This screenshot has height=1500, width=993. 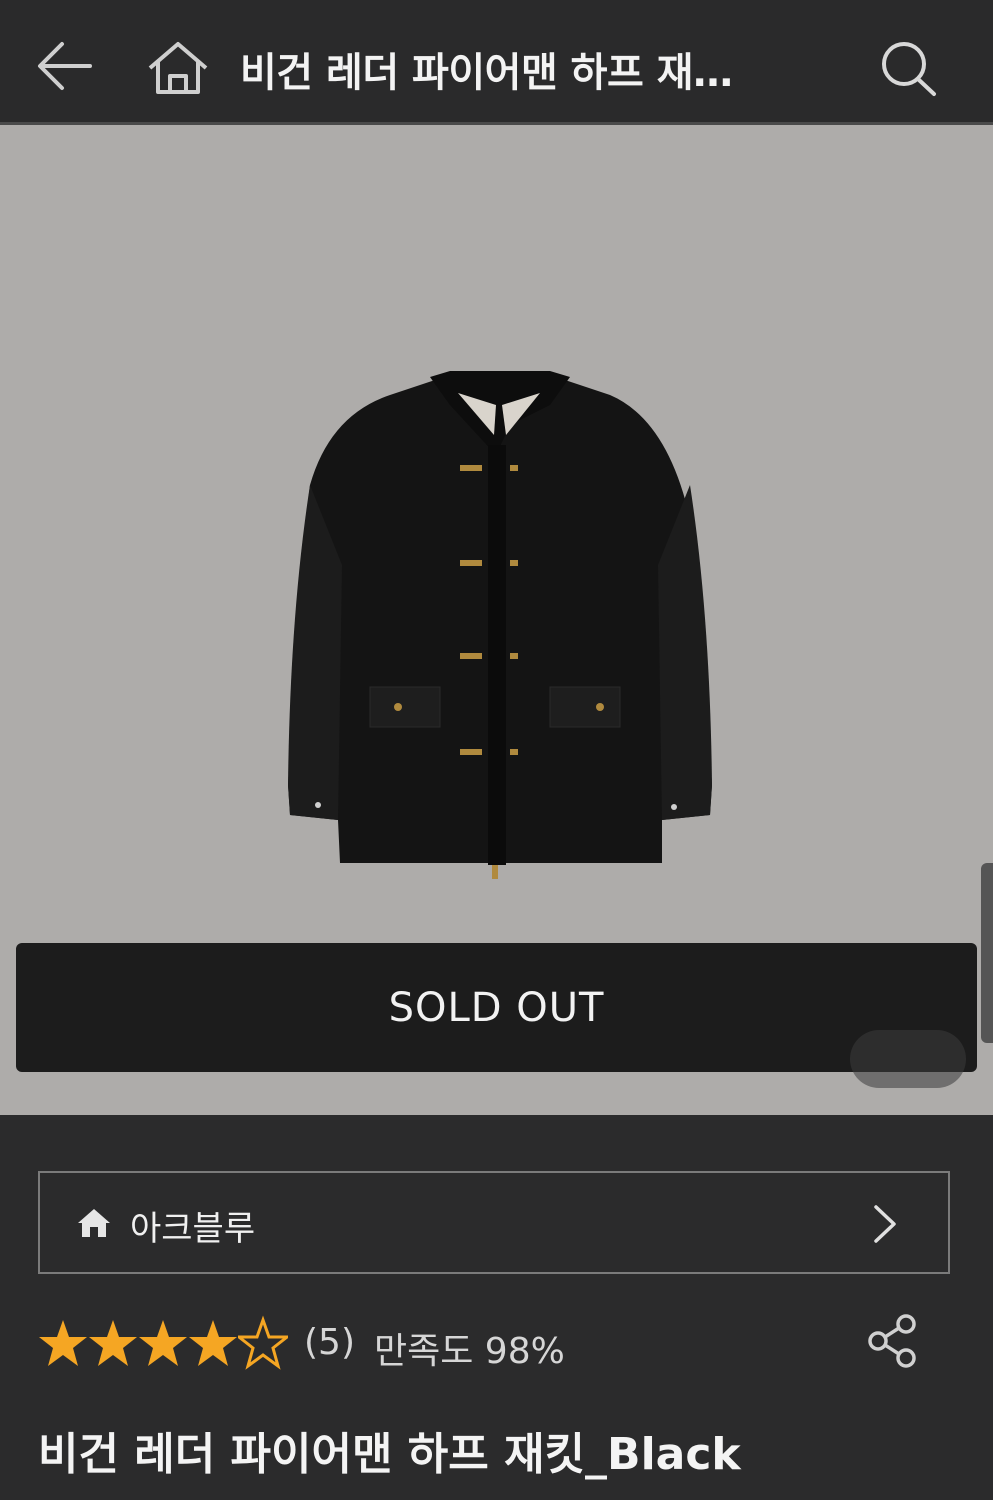 I want to click on product-name: 비건 레더 파이어맨 하프 재킷_Black, so click(x=389, y=1454).